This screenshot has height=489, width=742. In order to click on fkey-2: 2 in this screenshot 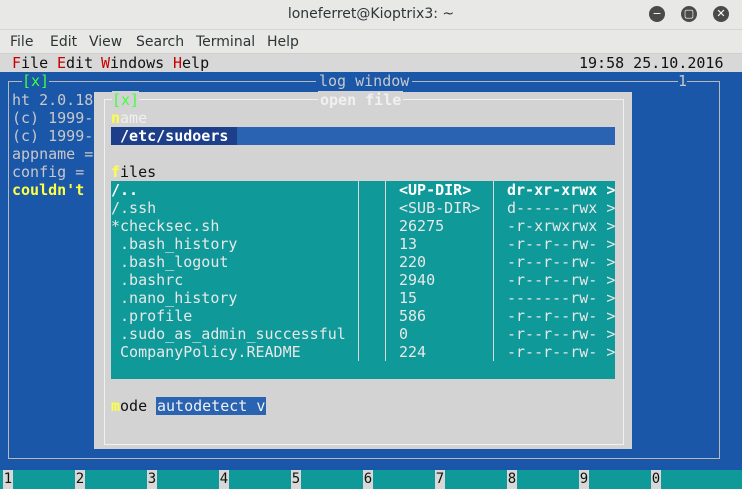, I will do `click(80, 479)`.